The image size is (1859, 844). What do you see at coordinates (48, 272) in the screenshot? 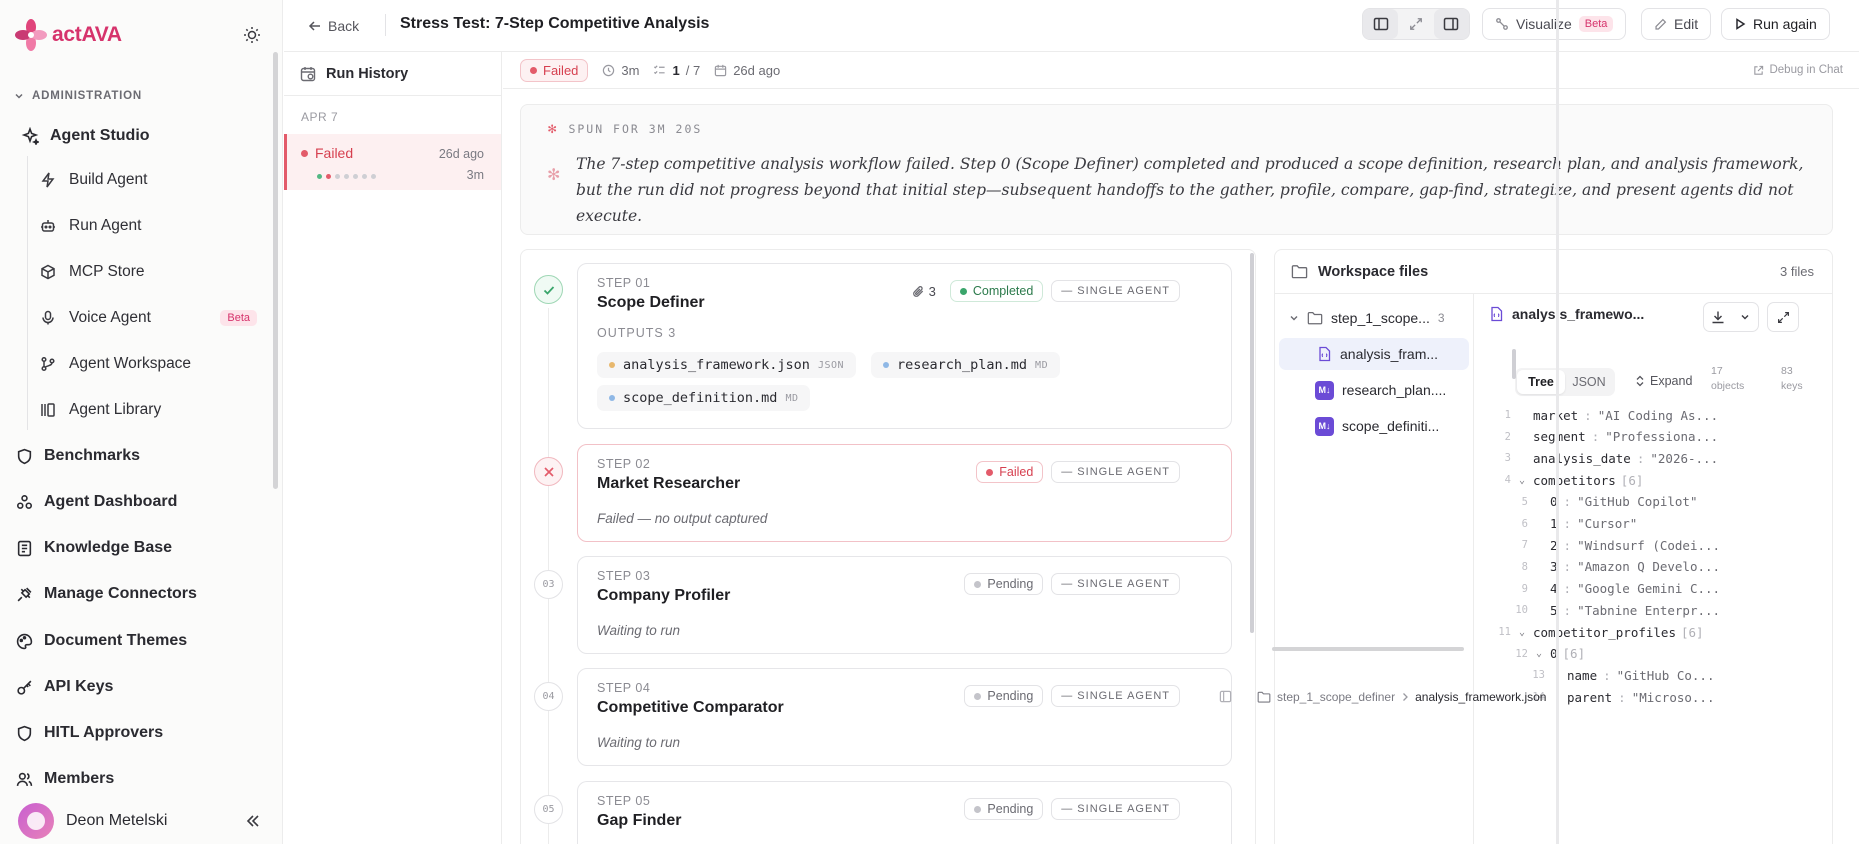
I see `cube-icon` at bounding box center [48, 272].